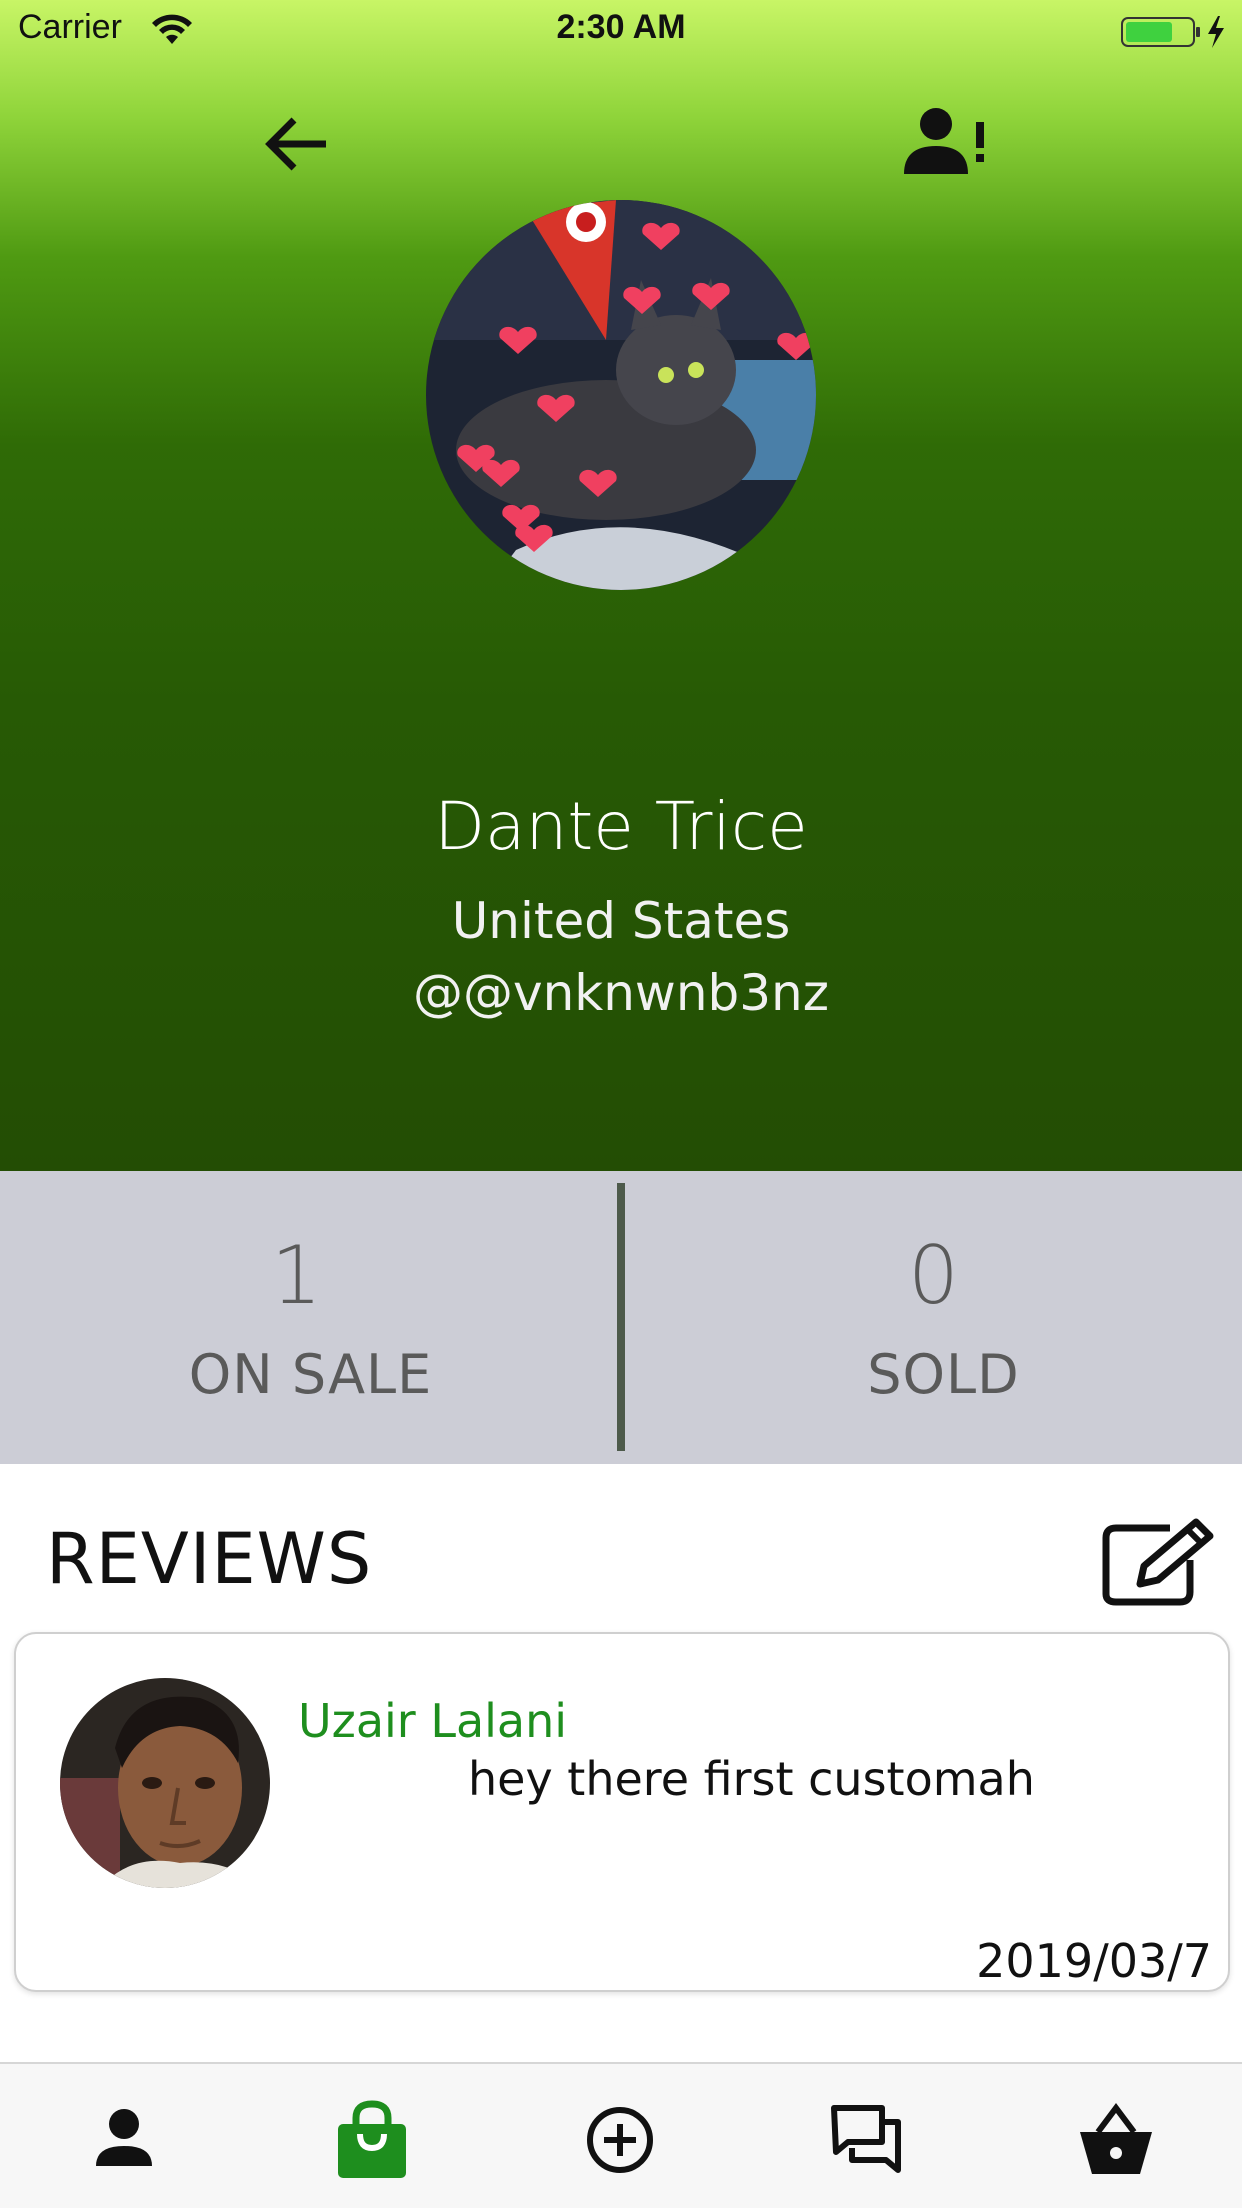 The image size is (1242, 2208). What do you see at coordinates (943, 1374) in the screenshot?
I see `sold-label: SOLD` at bounding box center [943, 1374].